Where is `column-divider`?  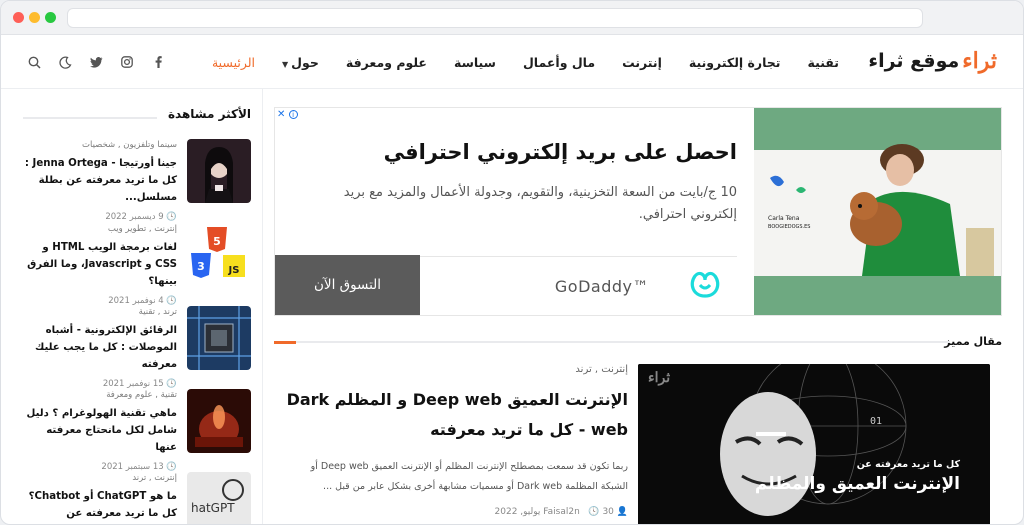 column-divider is located at coordinates (262, 306).